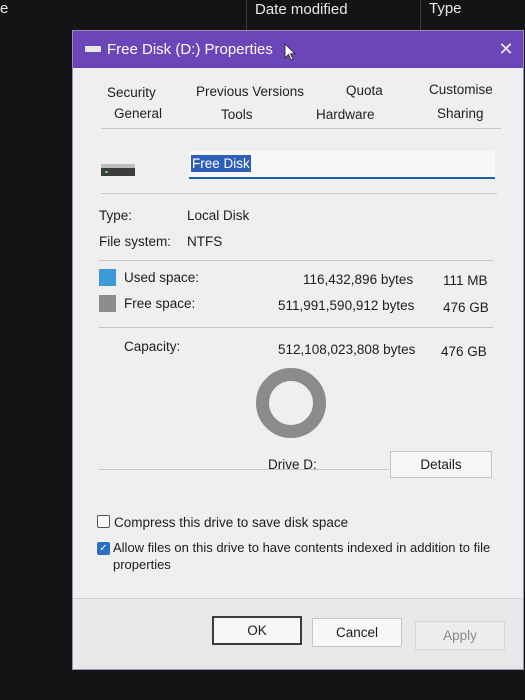 The height and width of the screenshot is (700, 525). What do you see at coordinates (461, 89) in the screenshot?
I see `tab-customise: Customise` at bounding box center [461, 89].